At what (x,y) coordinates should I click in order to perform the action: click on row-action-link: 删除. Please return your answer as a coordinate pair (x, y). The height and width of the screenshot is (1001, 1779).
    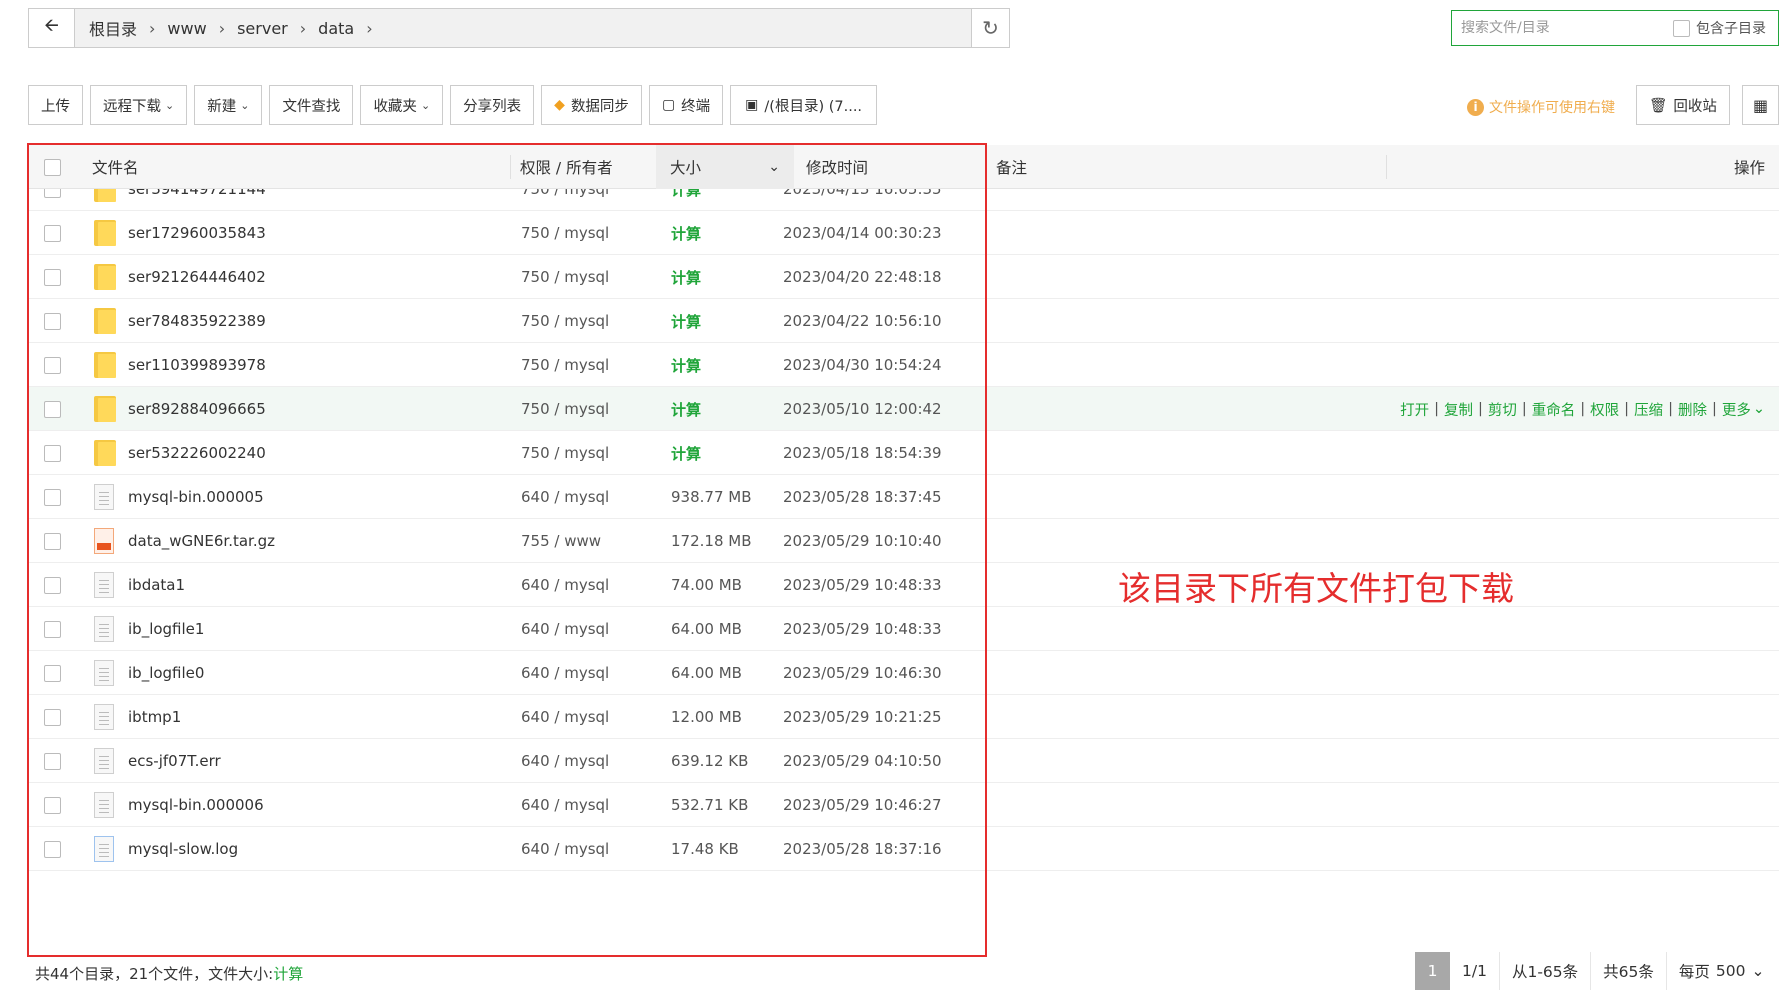
    Looking at the image, I should click on (1692, 409).